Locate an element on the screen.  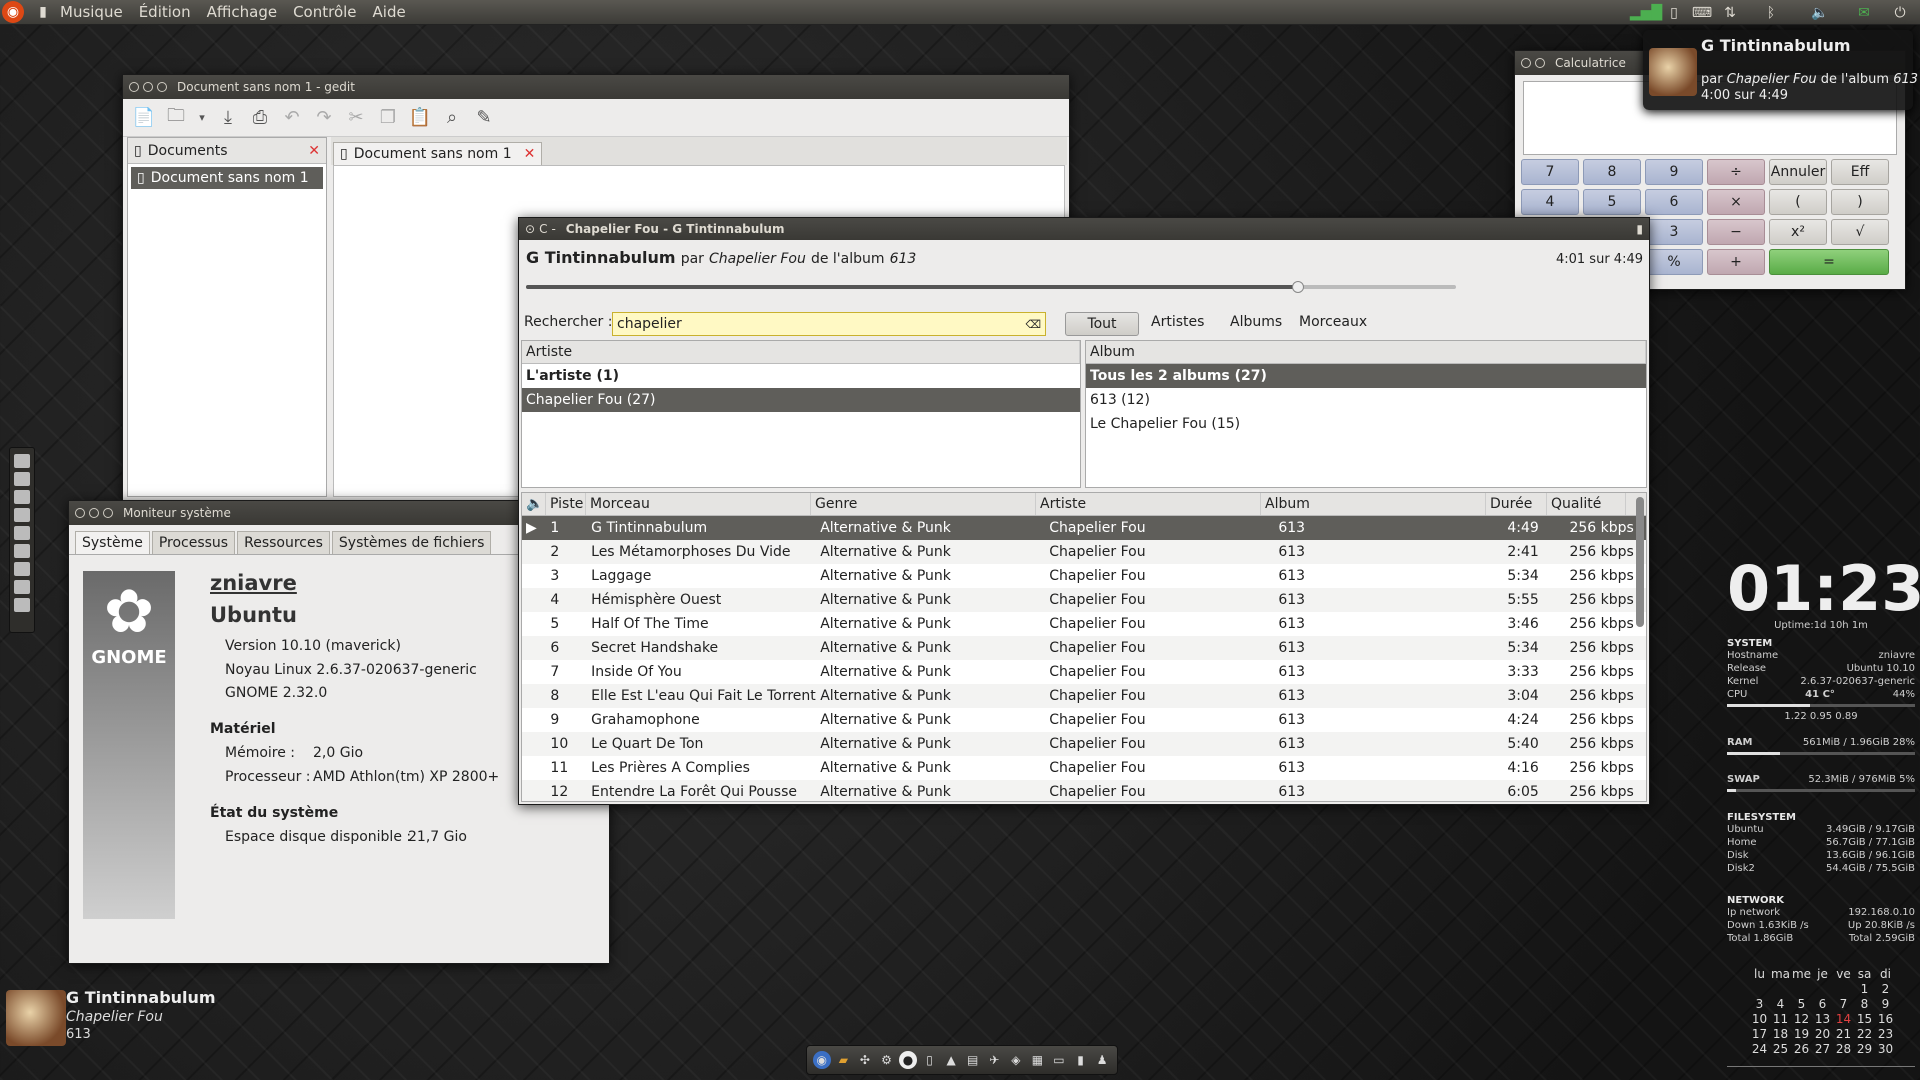
calc-button: x² is located at coordinates (1798, 232).